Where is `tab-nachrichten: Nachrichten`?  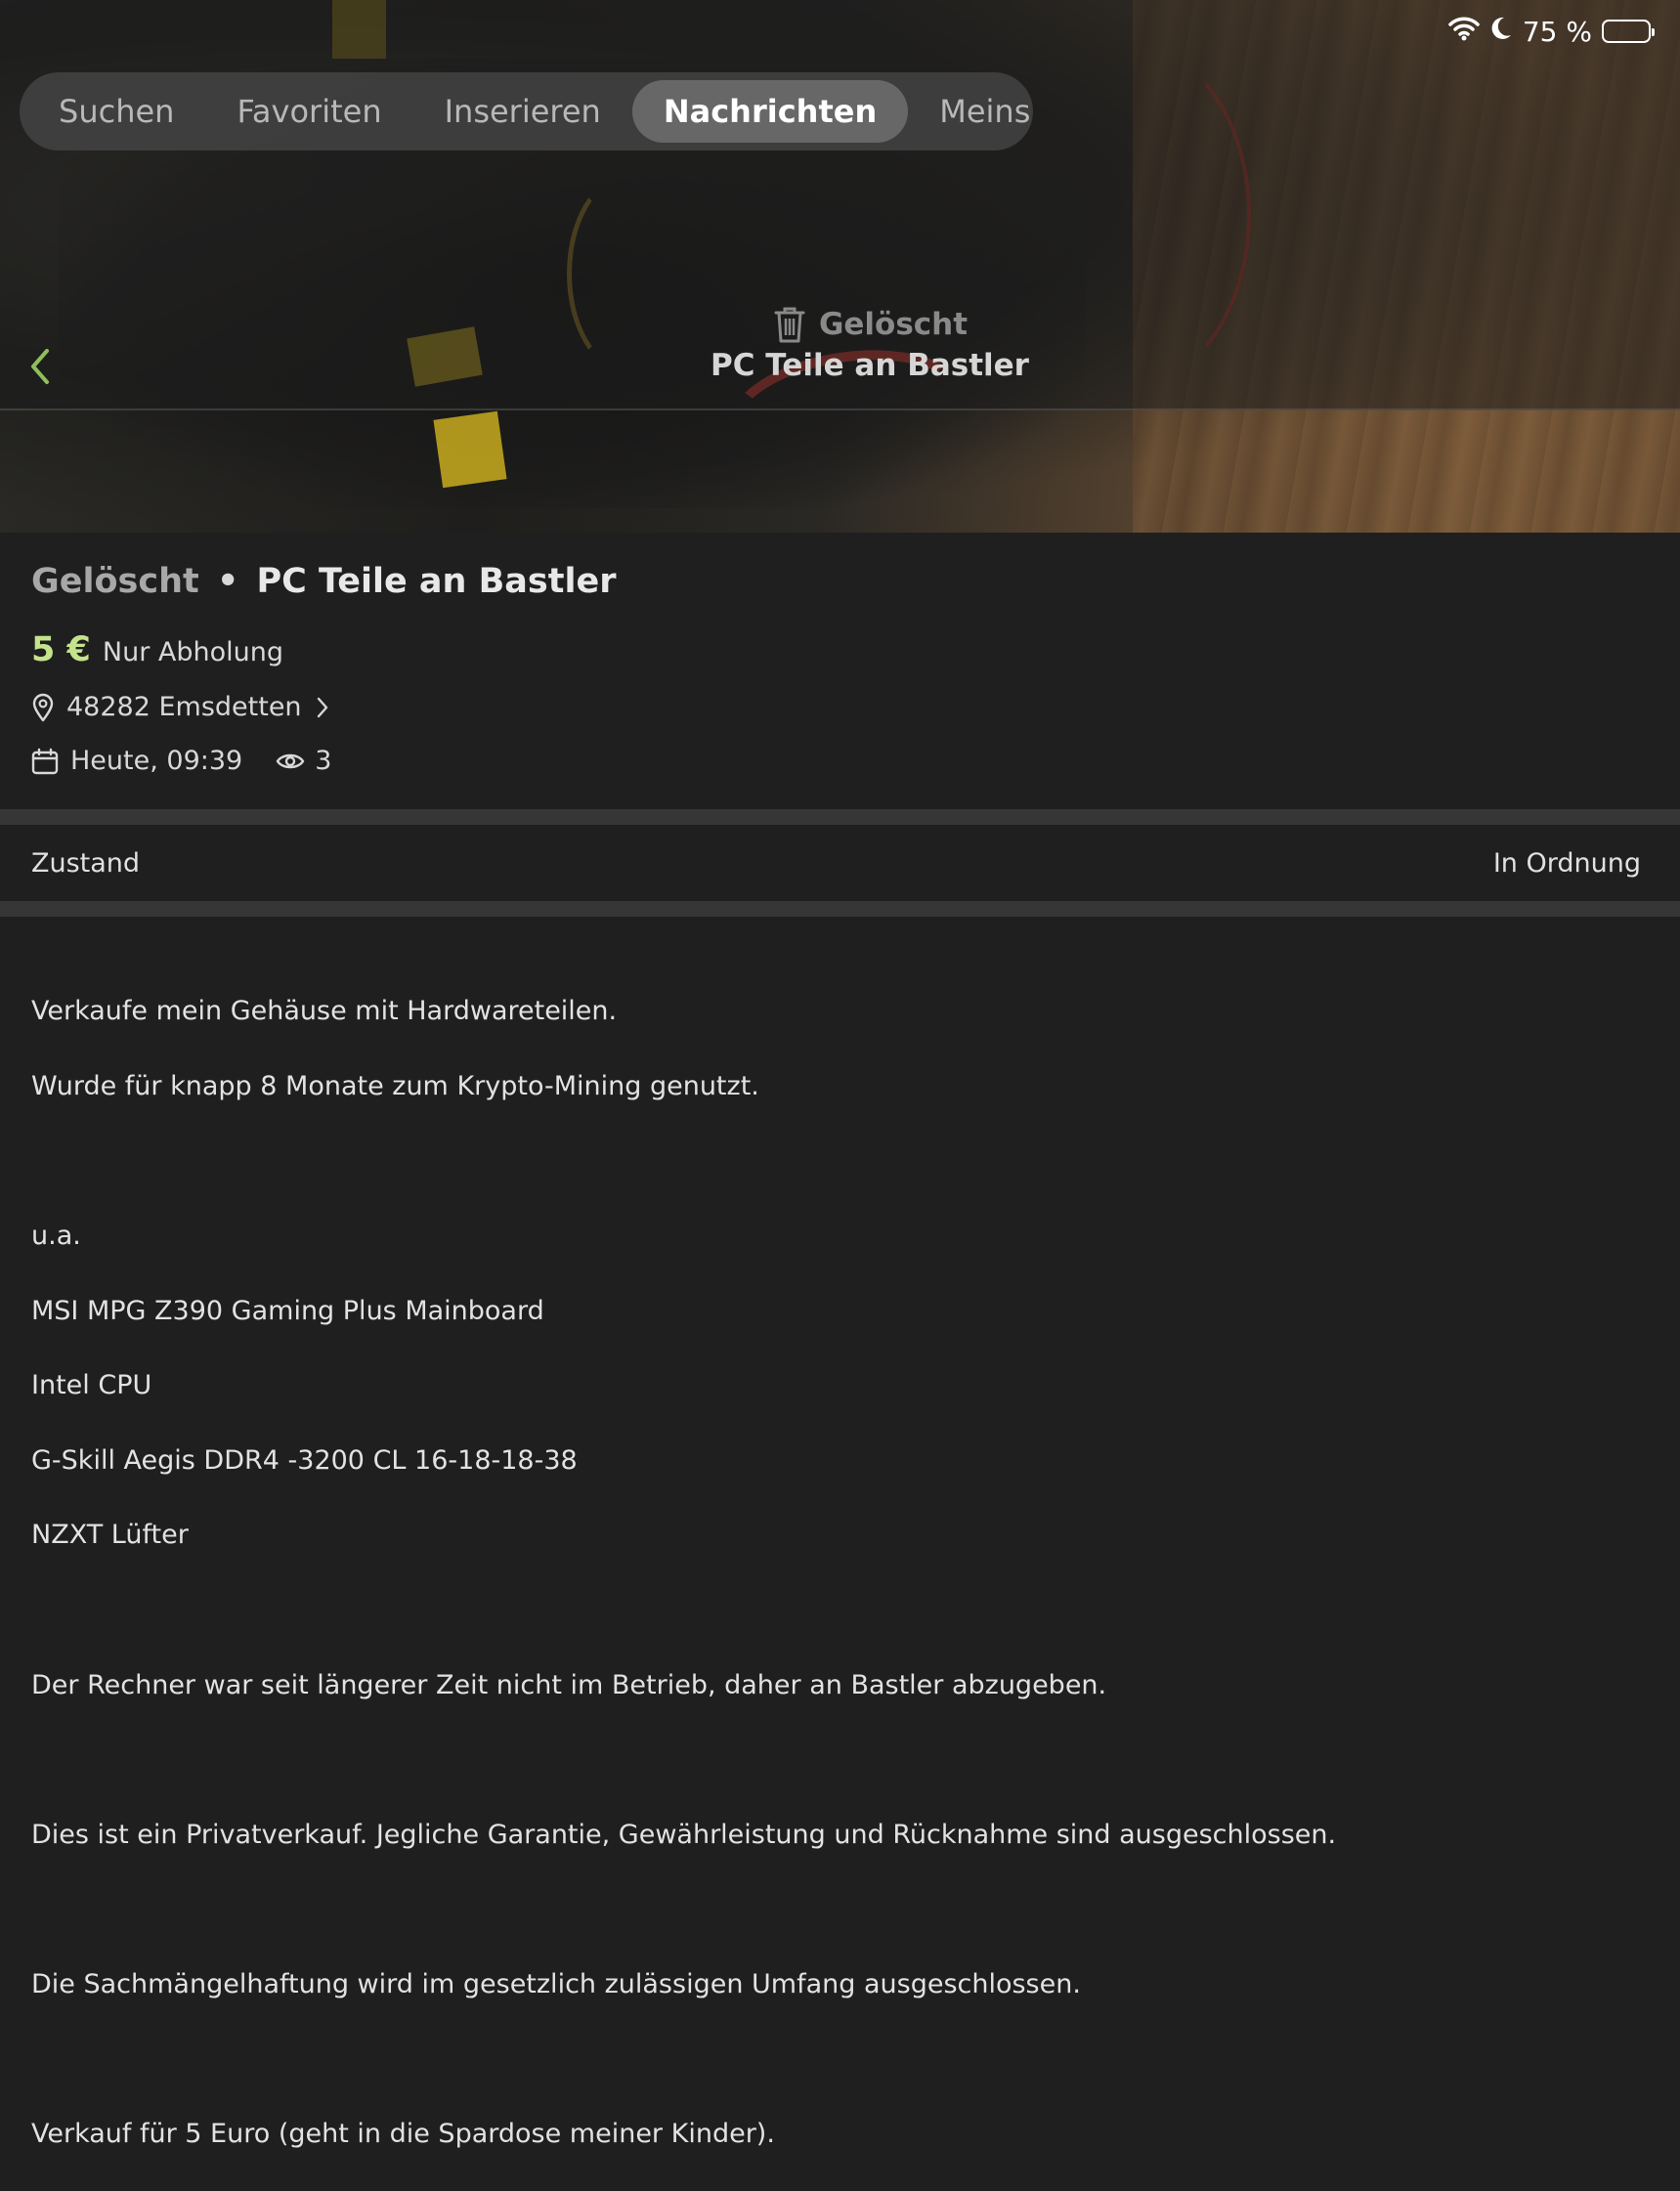 tab-nachrichten: Nachrichten is located at coordinates (770, 111).